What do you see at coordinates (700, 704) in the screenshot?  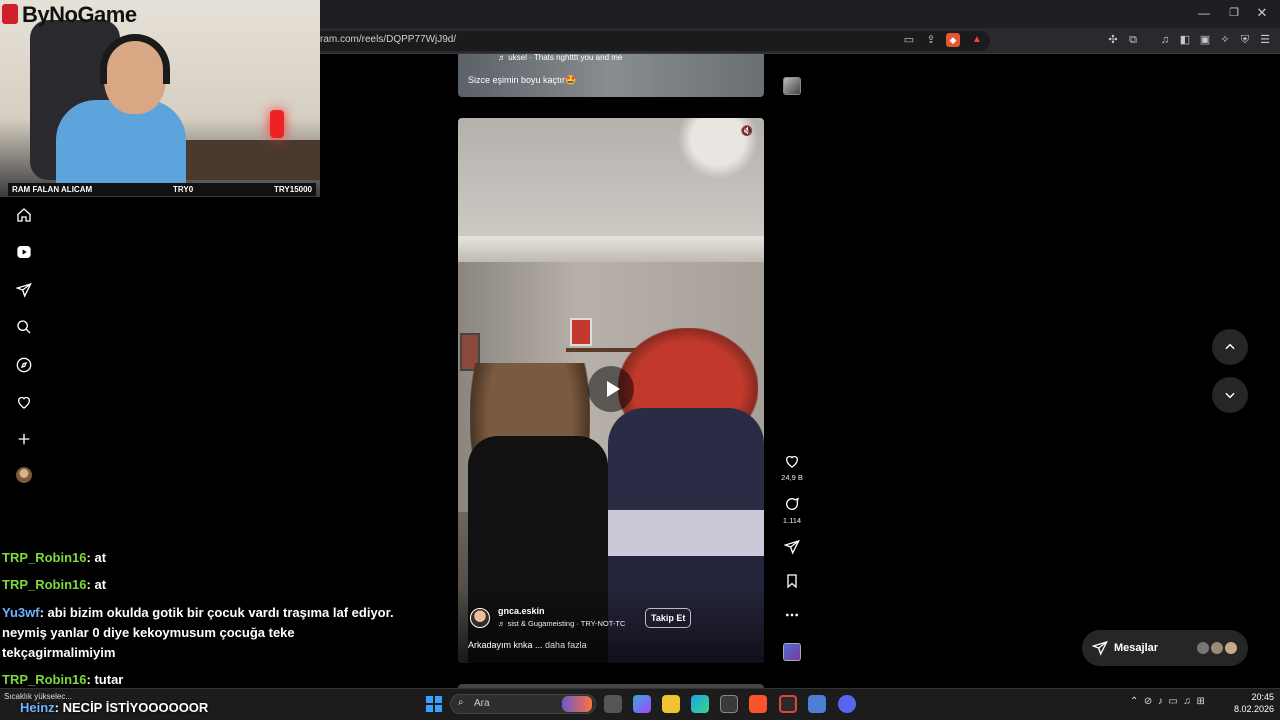 I see `edge-icon` at bounding box center [700, 704].